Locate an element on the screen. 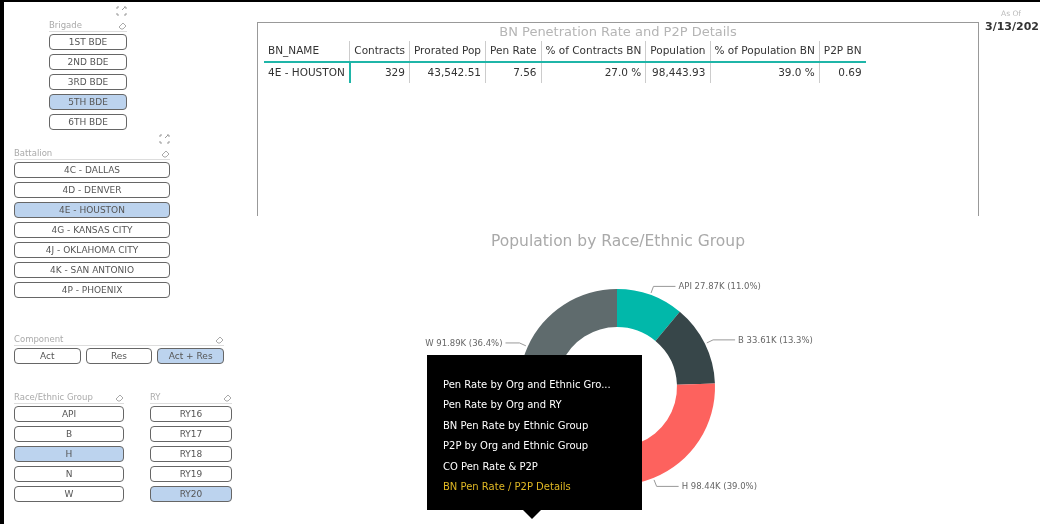  table-title: BN Penetration Rate and P2P Details is located at coordinates (618, 32).